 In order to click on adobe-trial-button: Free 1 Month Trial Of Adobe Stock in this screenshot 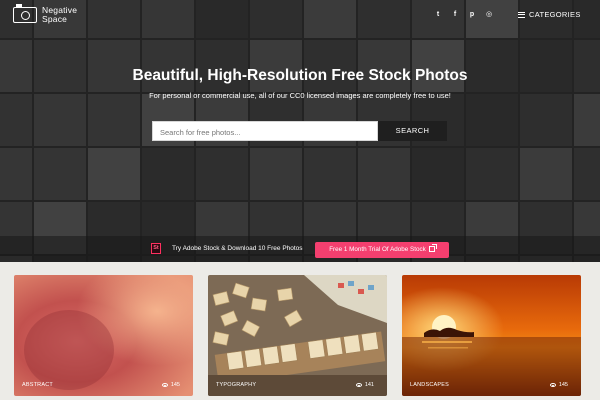, I will do `click(382, 250)`.